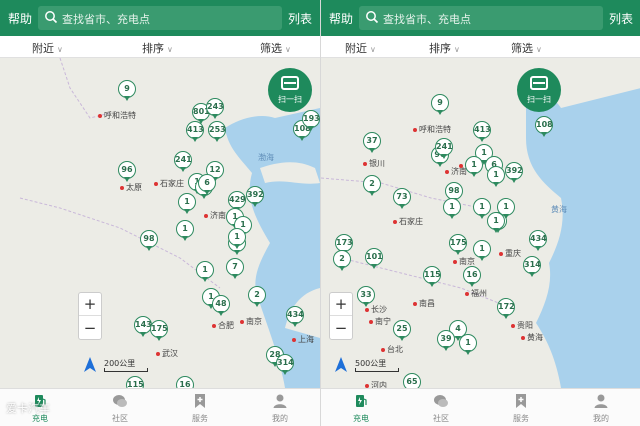  What do you see at coordinates (372, 143) in the screenshot?
I see `charging-station-pin: 37` at bounding box center [372, 143].